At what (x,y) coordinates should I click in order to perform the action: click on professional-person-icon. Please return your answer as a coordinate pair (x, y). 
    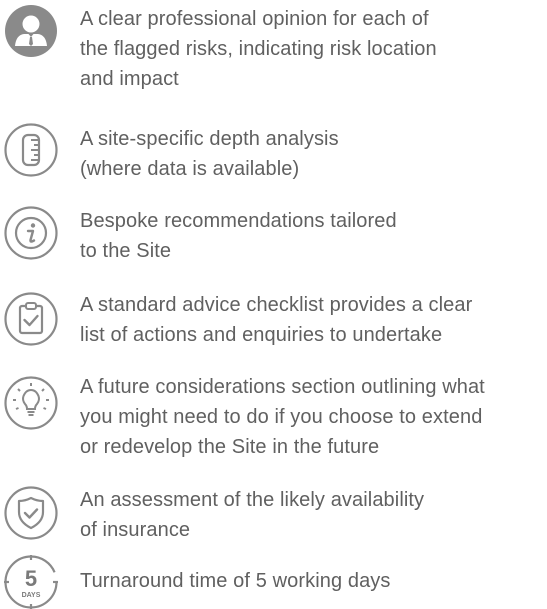
    Looking at the image, I should click on (31, 31).